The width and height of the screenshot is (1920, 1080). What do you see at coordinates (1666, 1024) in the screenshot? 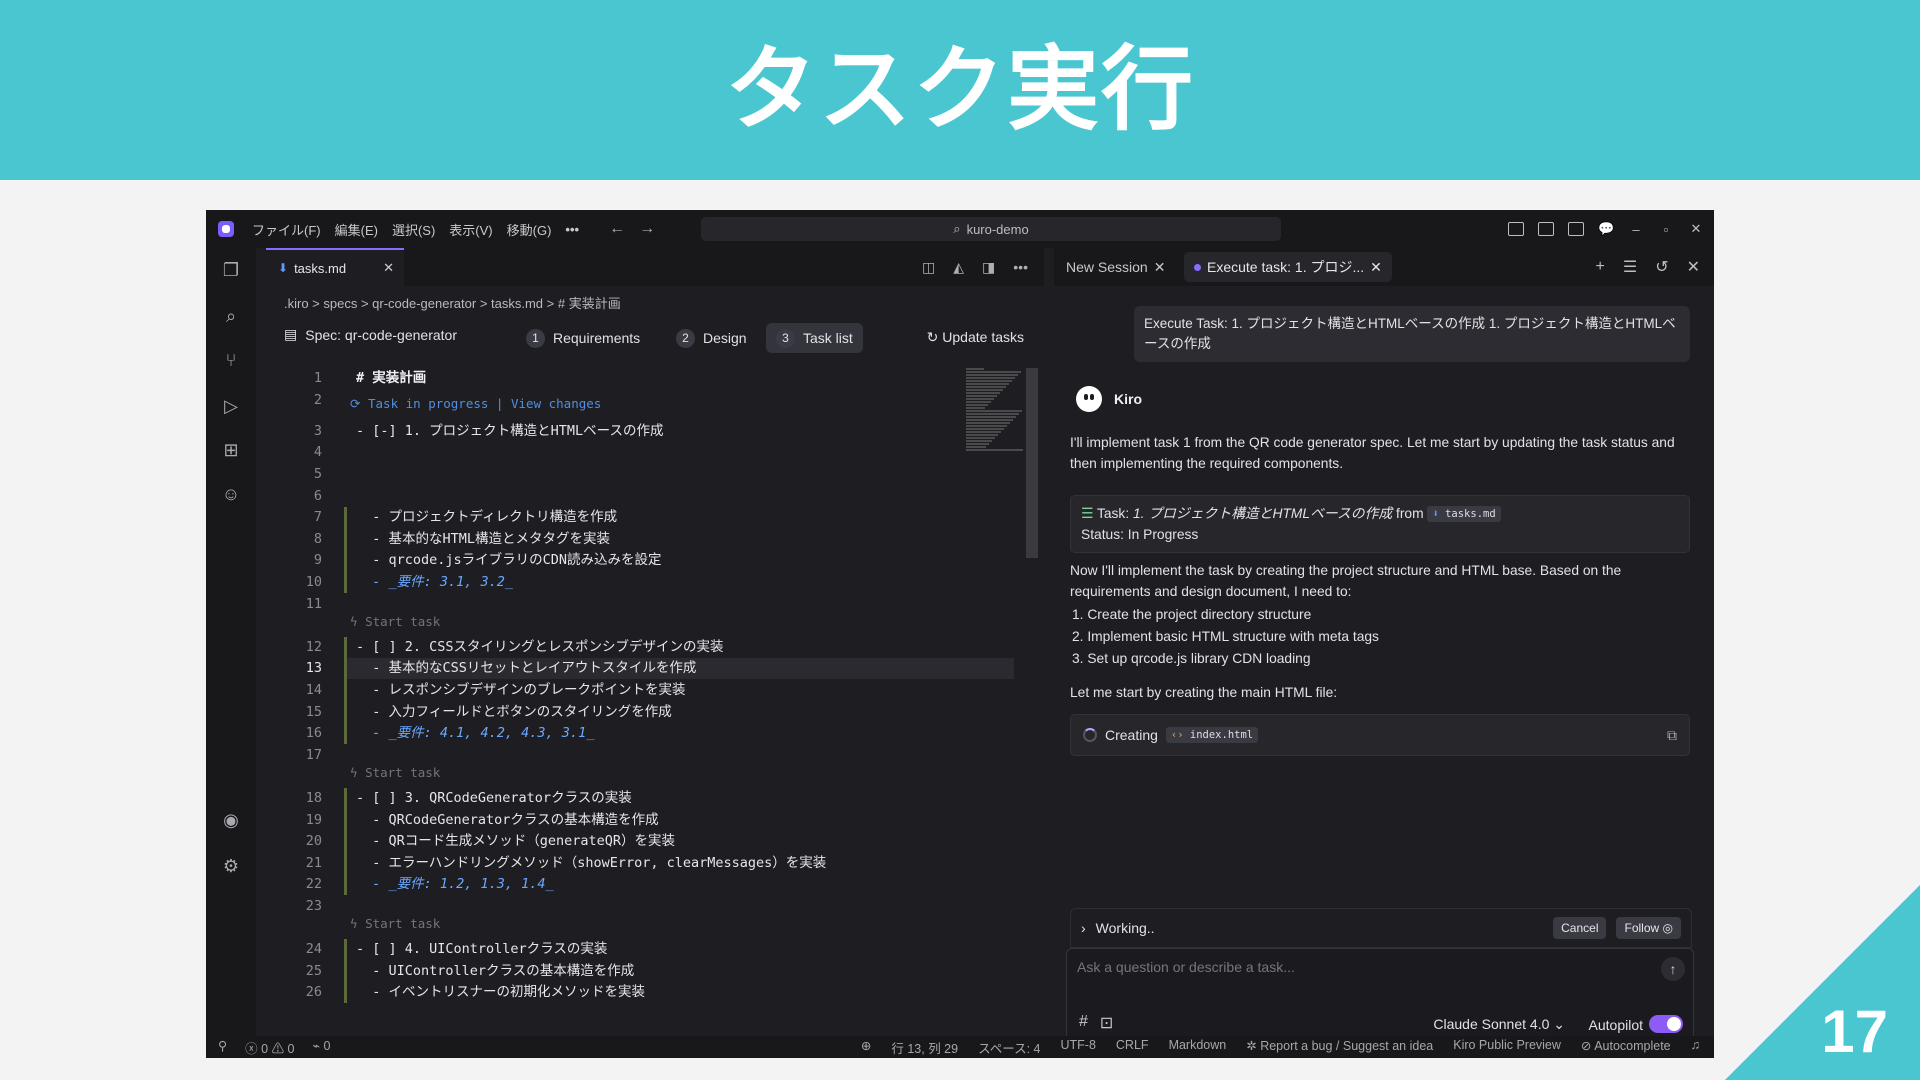
I see `autopilot-toggle` at bounding box center [1666, 1024].